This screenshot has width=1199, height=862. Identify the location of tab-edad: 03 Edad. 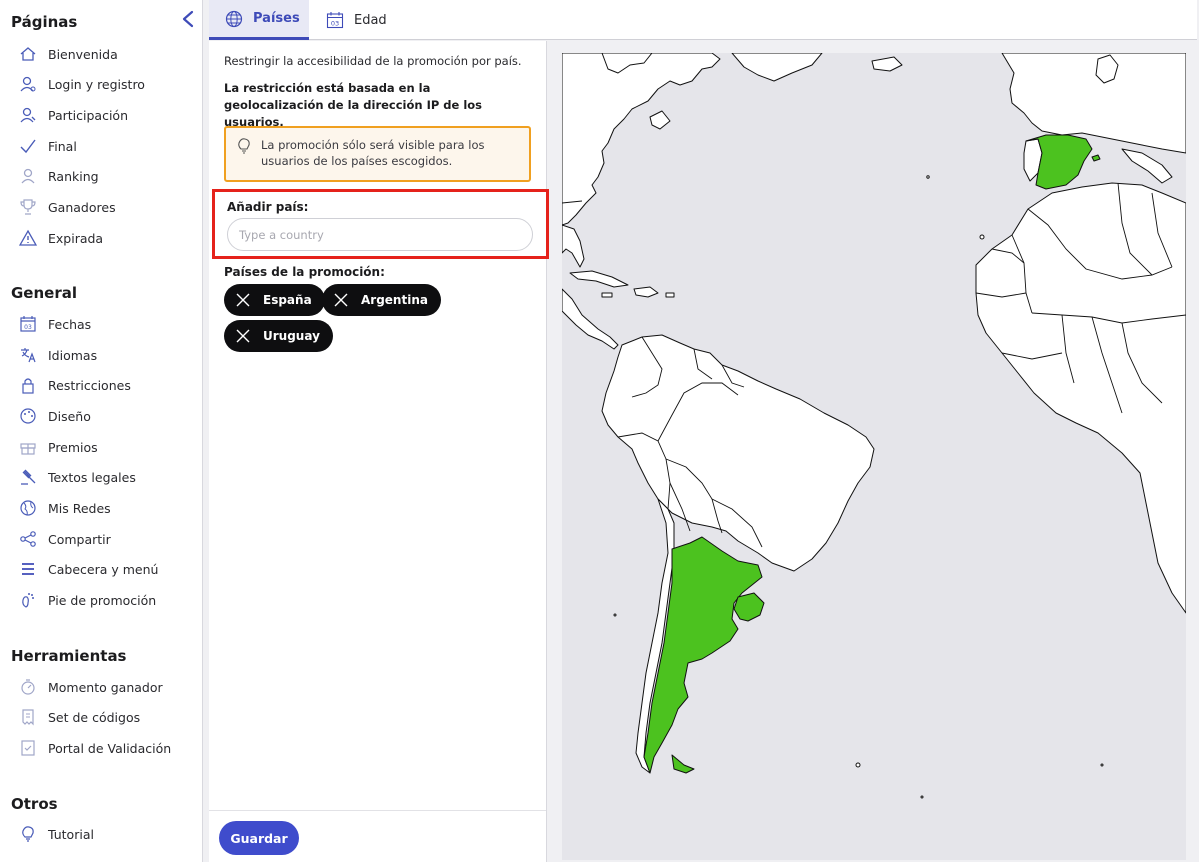
(356, 20).